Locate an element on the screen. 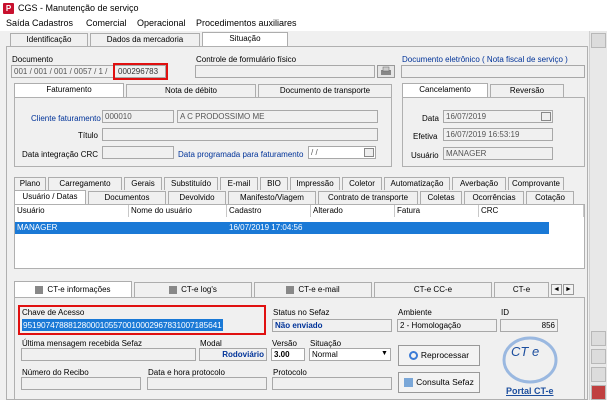 The height and width of the screenshot is (400, 607). tab-scroll-right-icon: ► is located at coordinates (568, 289).